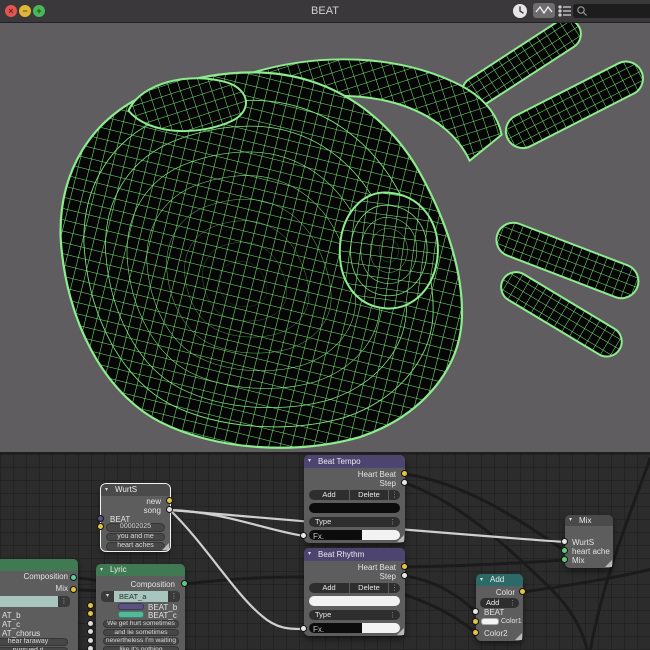 Image resolution: width=650 pixels, height=650 pixels. I want to click on color1-swatch, so click(490, 621).